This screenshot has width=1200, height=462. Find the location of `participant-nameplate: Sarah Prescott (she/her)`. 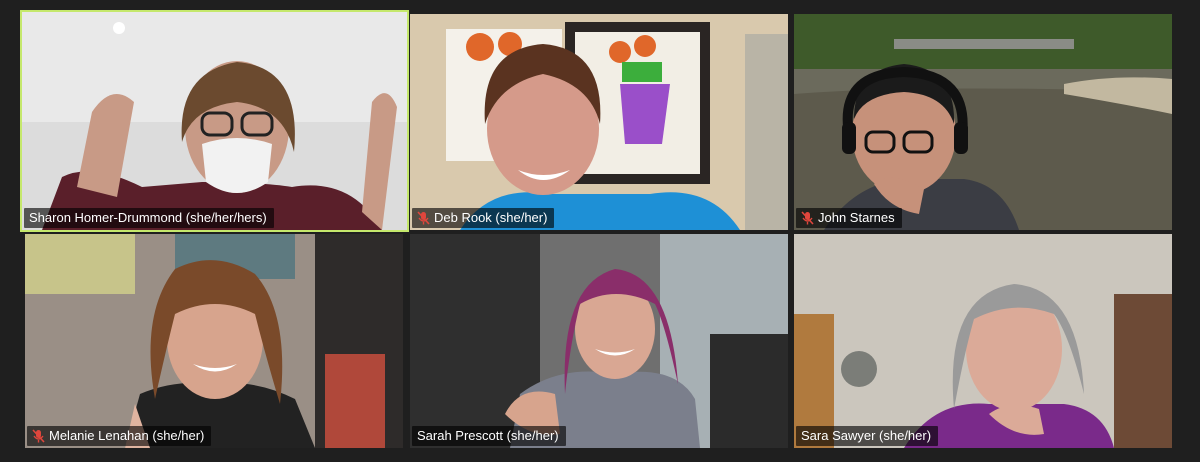

participant-nameplate: Sarah Prescott (she/her) is located at coordinates (489, 436).